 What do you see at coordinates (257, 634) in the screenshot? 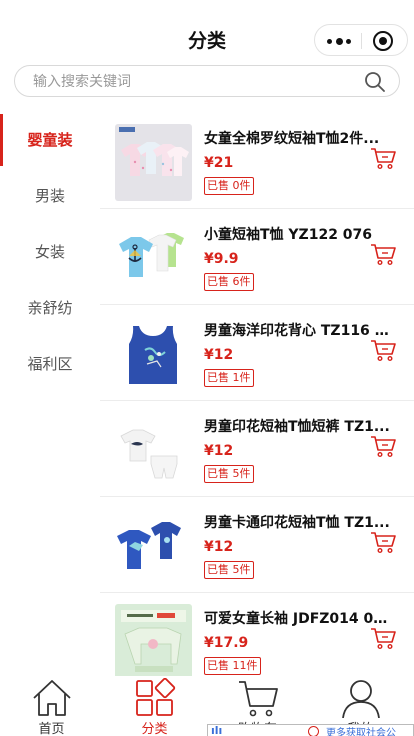
I see `product-item: 可爱女童长袖 JDFZ014 015 ¥17.9 已售 11件` at bounding box center [257, 634].